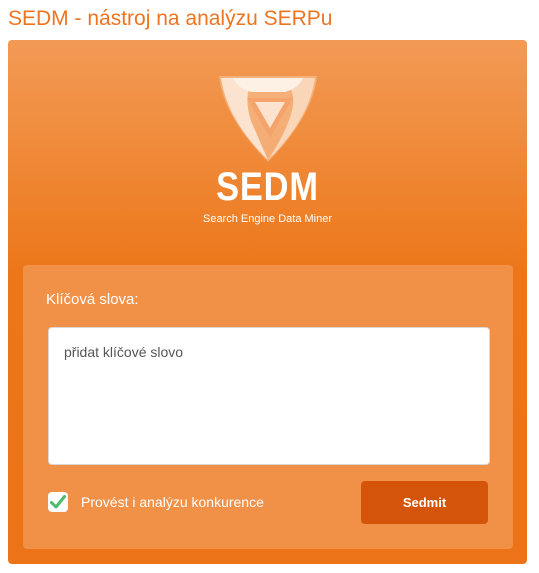 The image size is (539, 573). I want to click on competition-checkbox-row: Provést i analýzu konkurence, so click(156, 502).